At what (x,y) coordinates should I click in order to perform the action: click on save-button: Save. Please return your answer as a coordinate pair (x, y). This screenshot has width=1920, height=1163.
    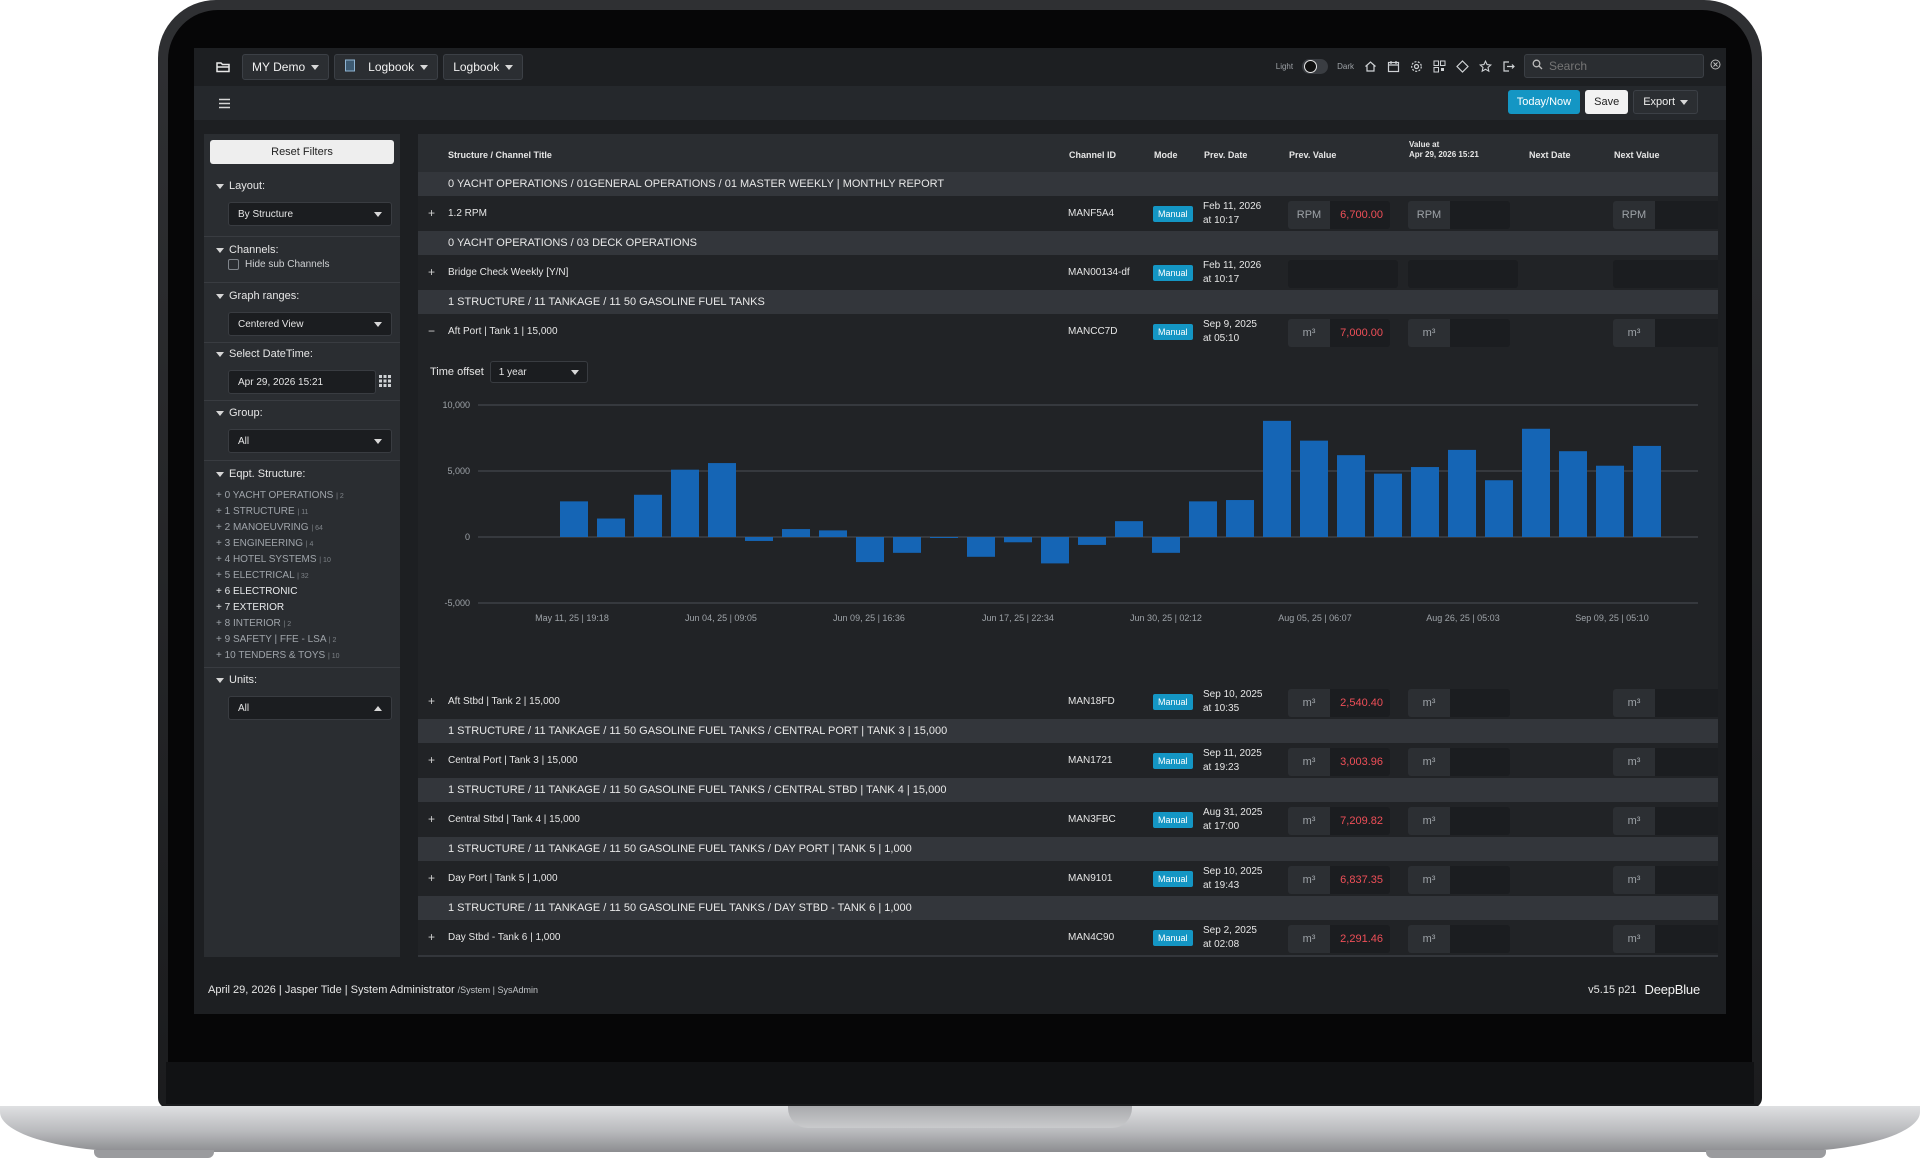
    Looking at the image, I should click on (1607, 102).